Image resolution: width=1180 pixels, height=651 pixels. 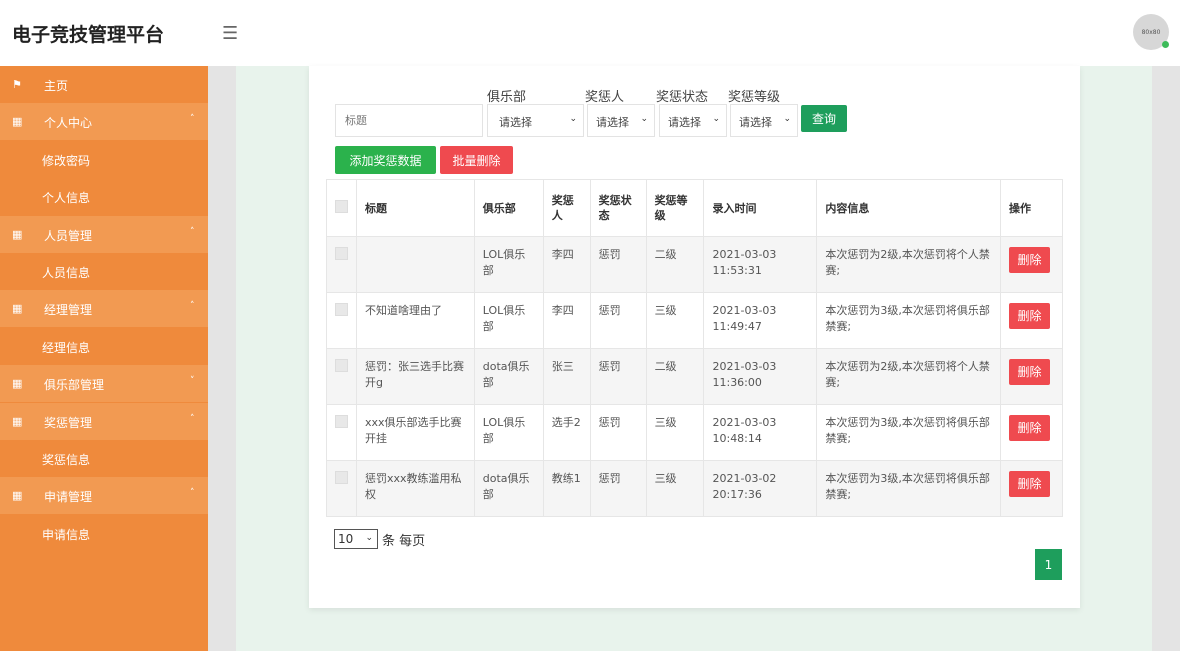 I want to click on sidebar-item-label: 个人中心, so click(x=68, y=123).